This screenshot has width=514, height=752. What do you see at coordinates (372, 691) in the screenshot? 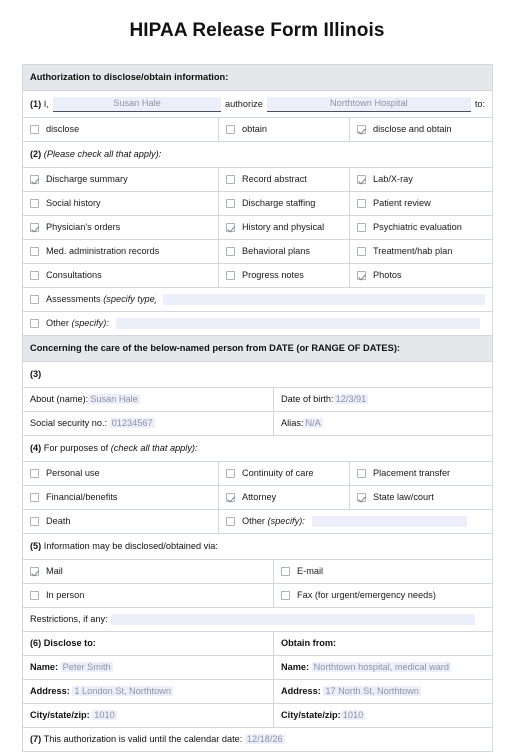
I see `obtain-from-address-value: 17 North St, Northtown` at bounding box center [372, 691].